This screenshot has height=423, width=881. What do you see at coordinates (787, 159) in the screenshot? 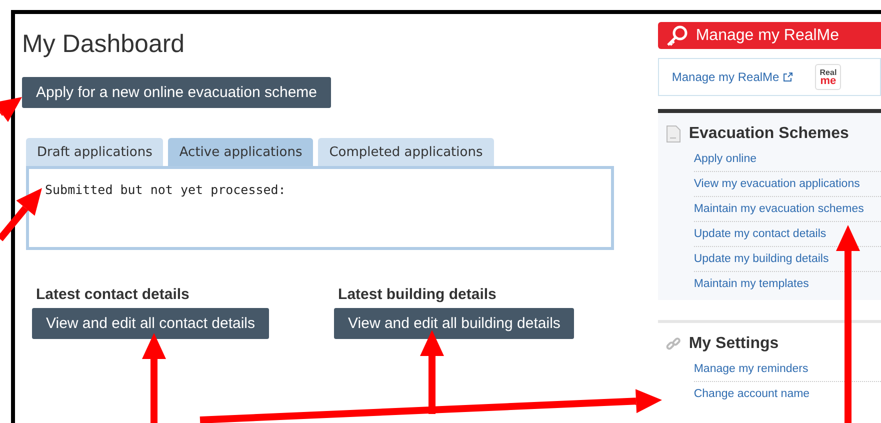
I see `sidebar-link: Apply online` at bounding box center [787, 159].